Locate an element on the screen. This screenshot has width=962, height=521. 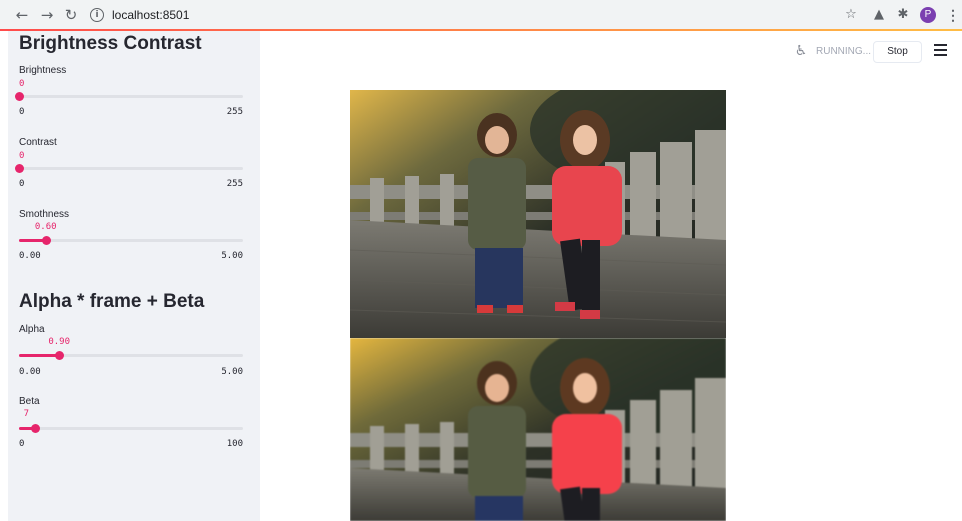
brightness-slider-thumb is located at coordinates (19, 96).